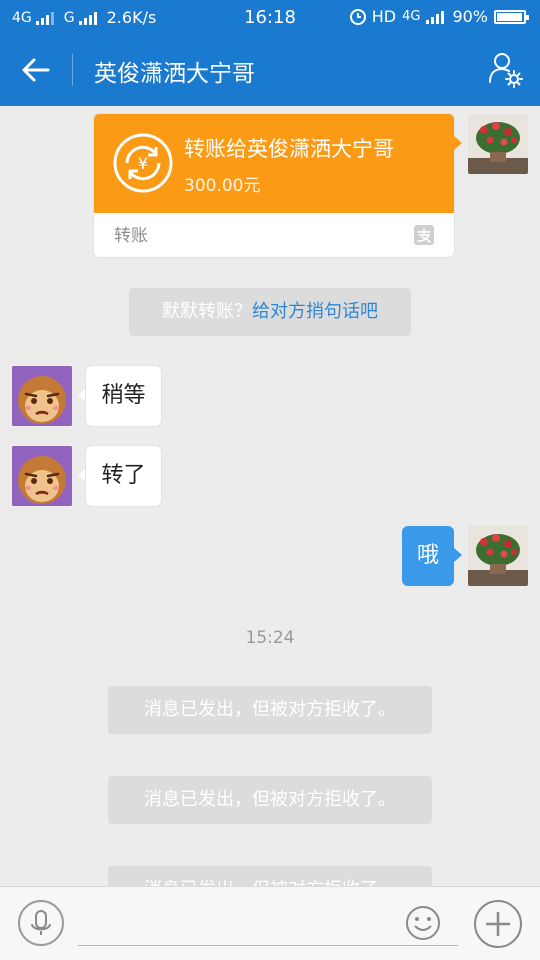 This screenshot has height=960, width=540. I want to click on input-bar, so click(270, 923).